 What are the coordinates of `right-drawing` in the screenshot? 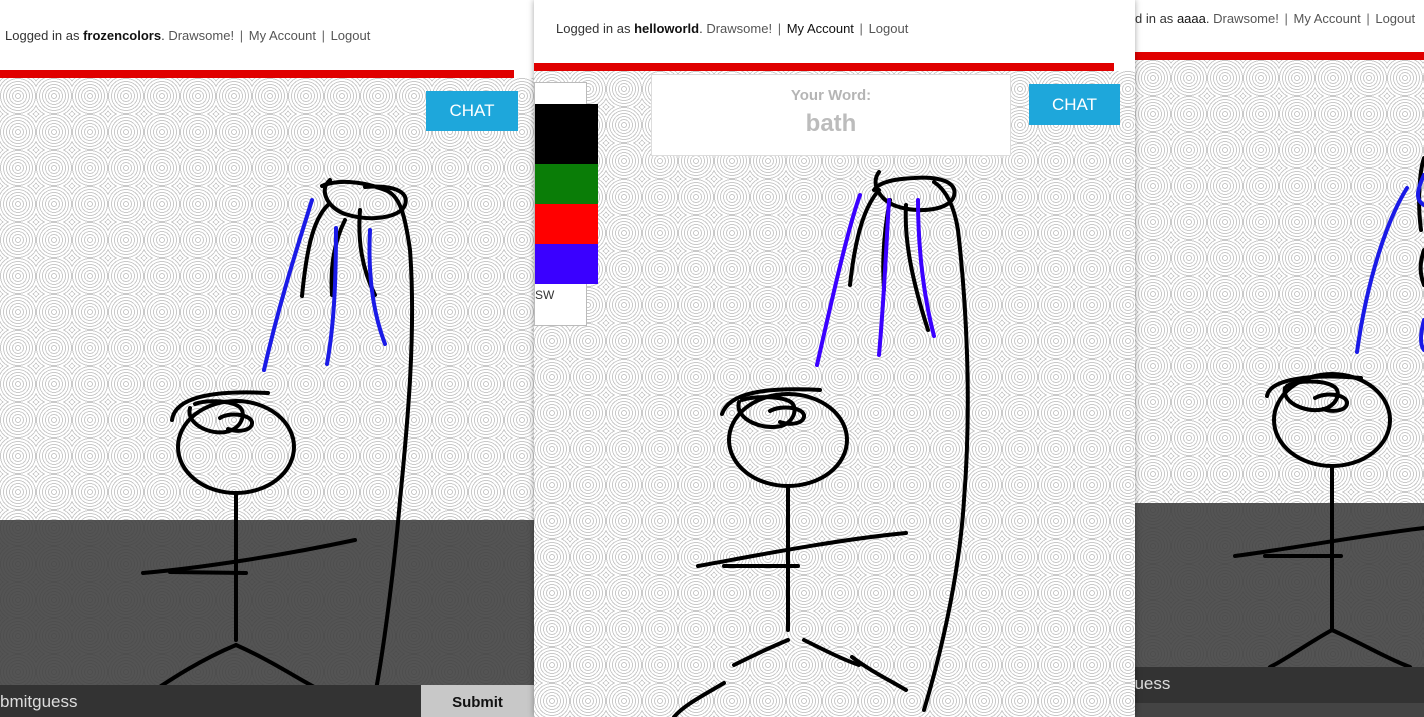 It's located at (1328, 412).